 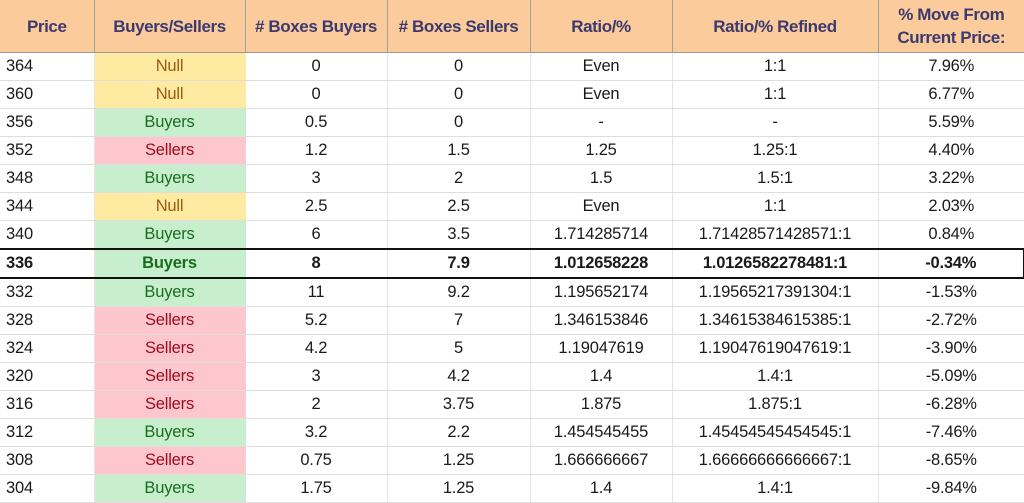 What do you see at coordinates (775, 432) in the screenshot?
I see `ratio-refined-cell: 1.45454545454545:1` at bounding box center [775, 432].